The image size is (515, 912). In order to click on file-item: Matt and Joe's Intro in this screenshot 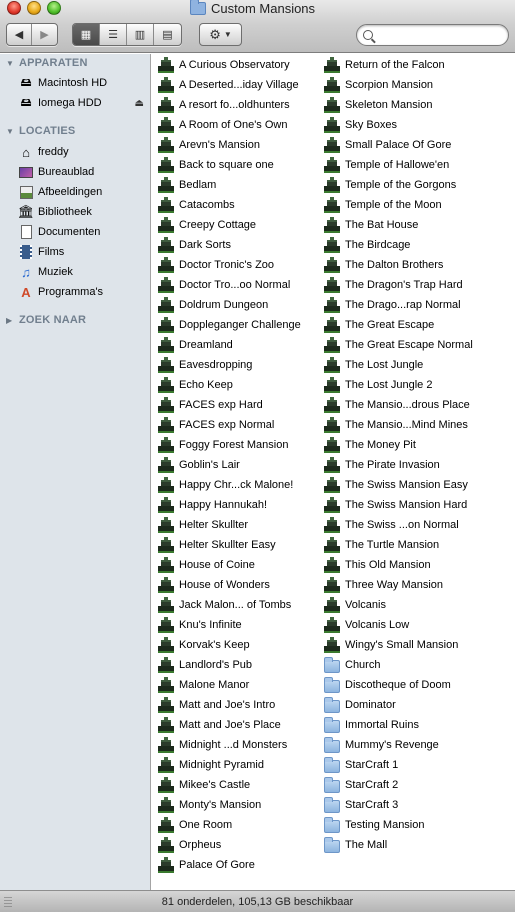, I will do `click(229, 705)`.